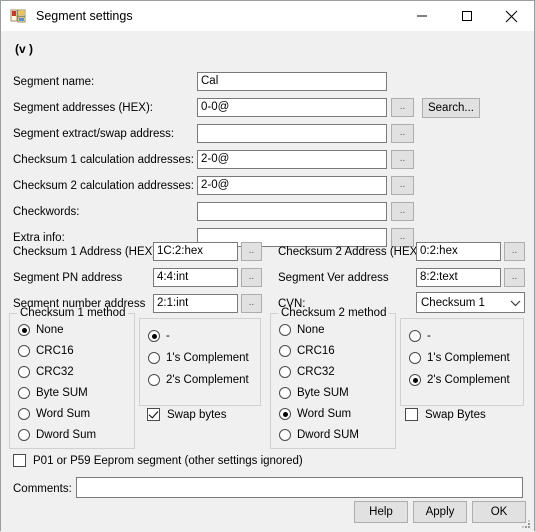  Describe the element at coordinates (302, 330) in the screenshot. I see `radio-checksum2-none: None` at that location.